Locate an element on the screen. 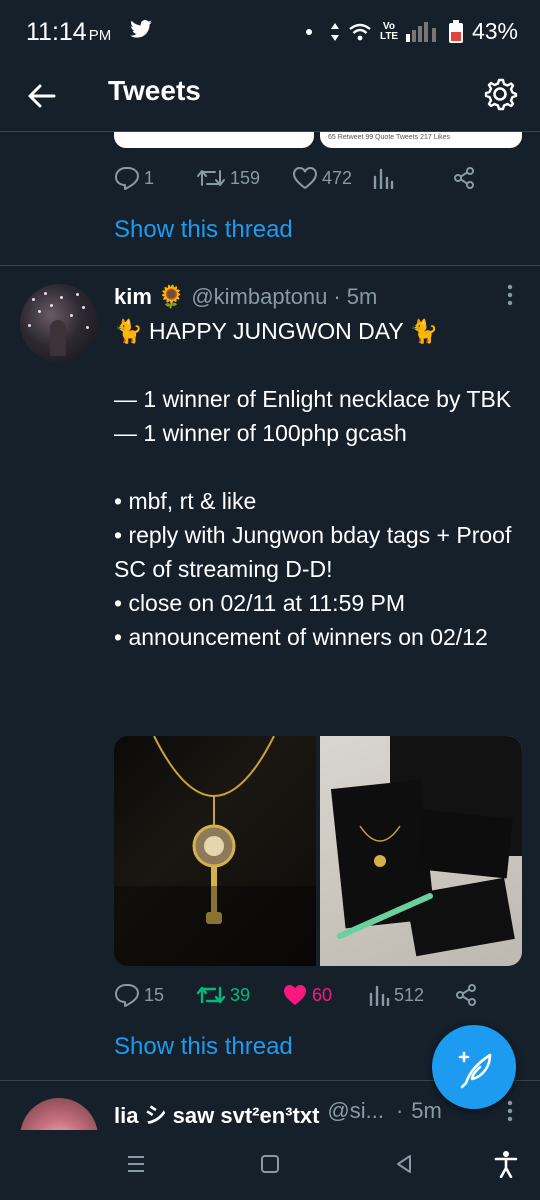  wifi-icon is located at coordinates (360, 31).